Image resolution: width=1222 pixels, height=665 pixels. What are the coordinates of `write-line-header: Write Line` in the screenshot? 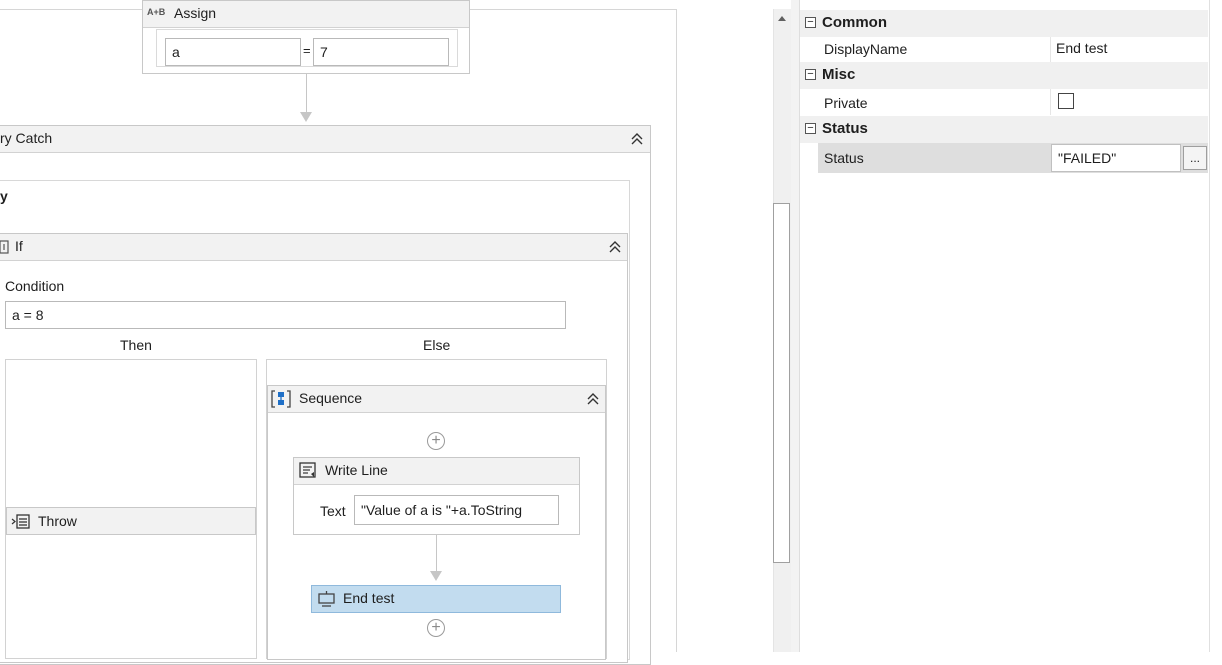 It's located at (436, 471).